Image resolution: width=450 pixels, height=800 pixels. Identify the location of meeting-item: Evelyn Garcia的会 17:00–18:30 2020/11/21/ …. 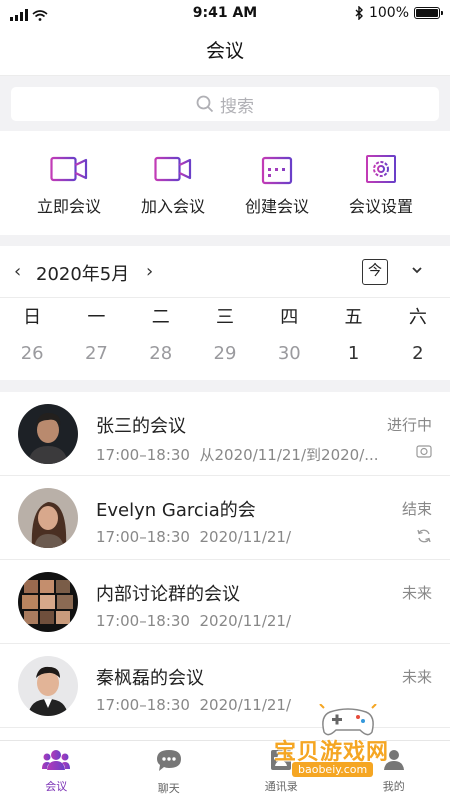
(225, 518).